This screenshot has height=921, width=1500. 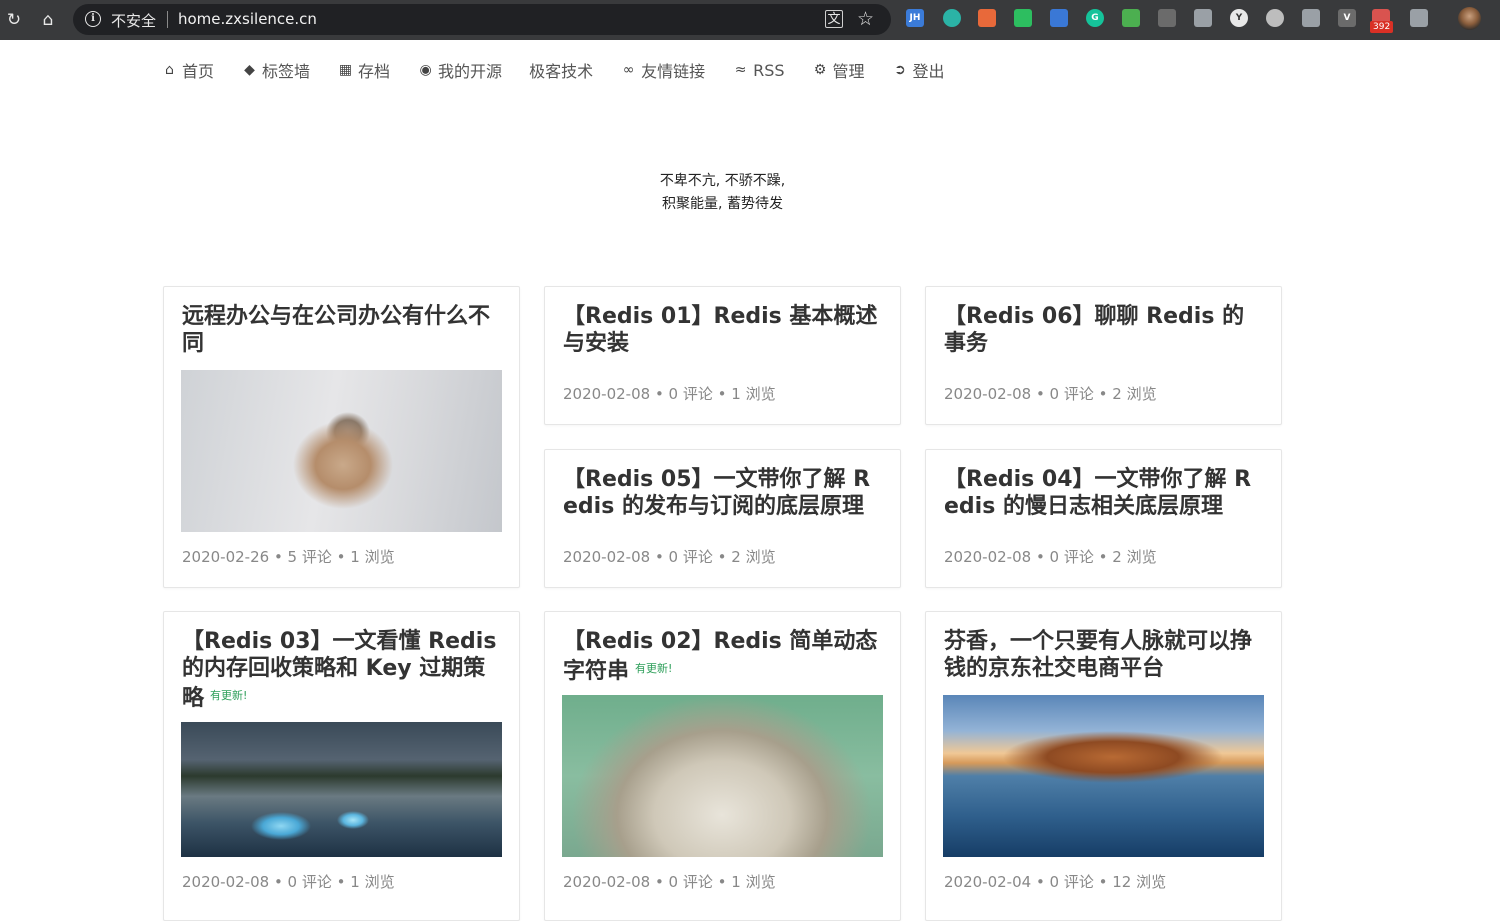 I want to click on post-title: 【Redis 04】一文带你了解 Redis 的慢日志相关底层原理, so click(x=1105, y=493).